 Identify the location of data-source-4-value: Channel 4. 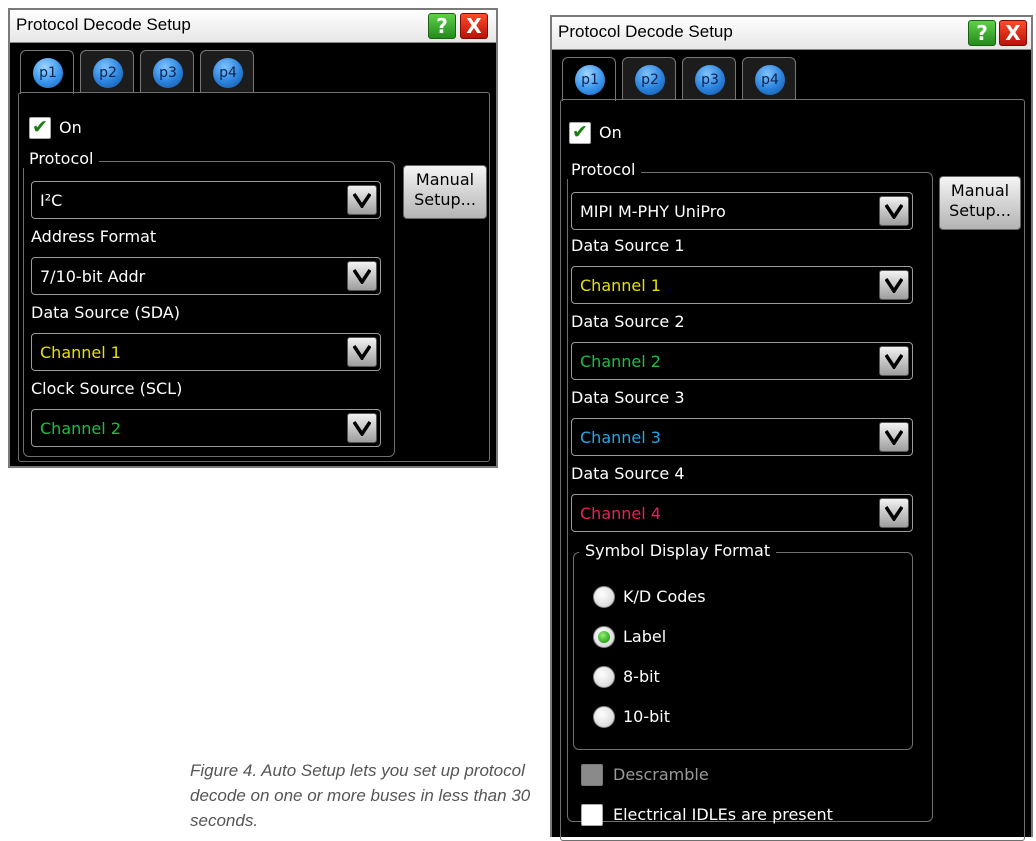
(620, 513).